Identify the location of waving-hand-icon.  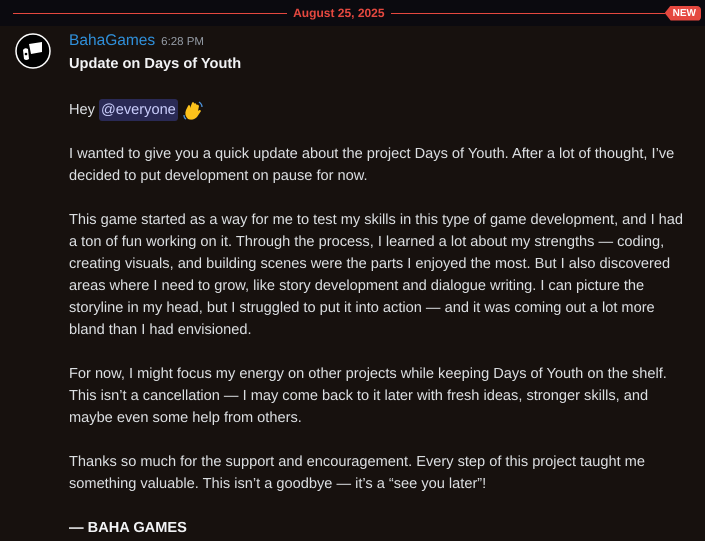
(193, 110).